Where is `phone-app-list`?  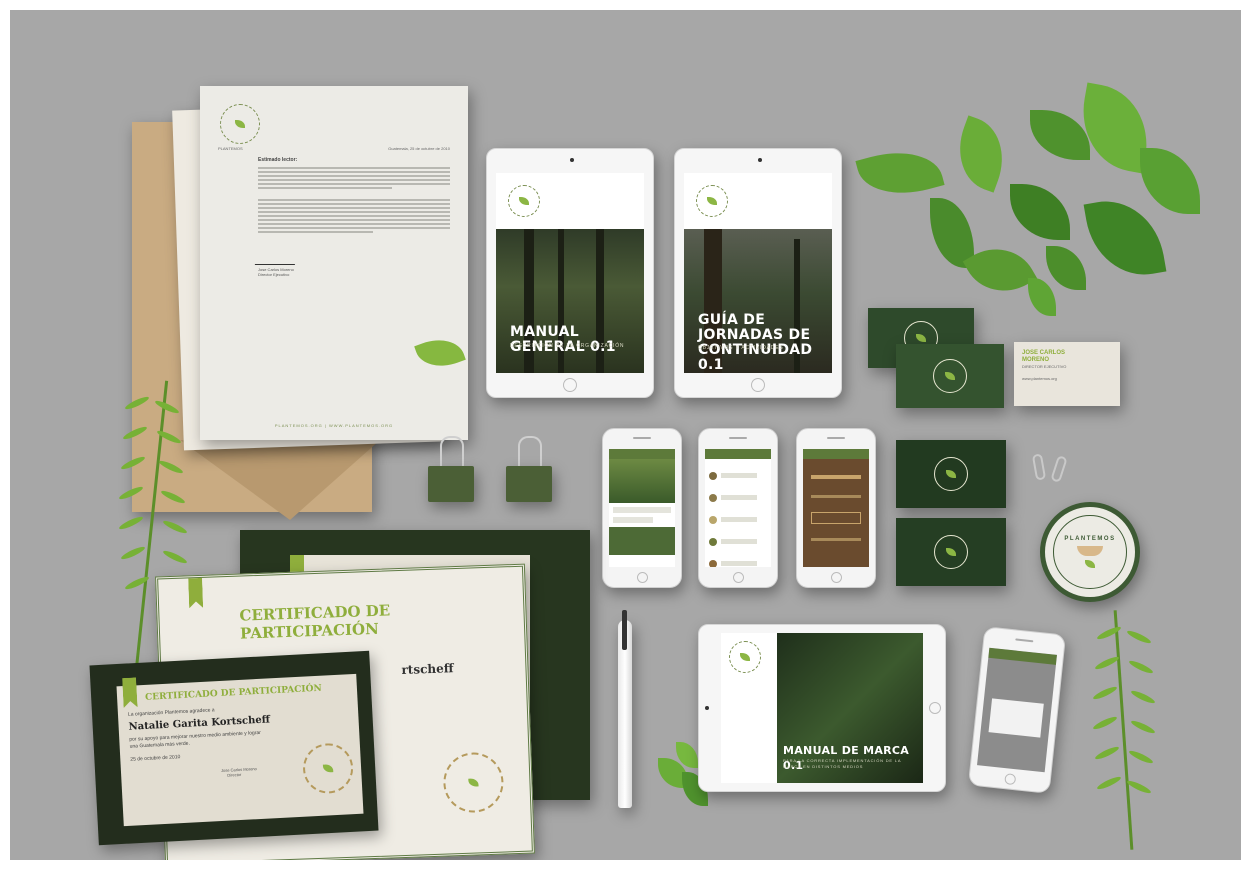 phone-app-list is located at coordinates (738, 508).